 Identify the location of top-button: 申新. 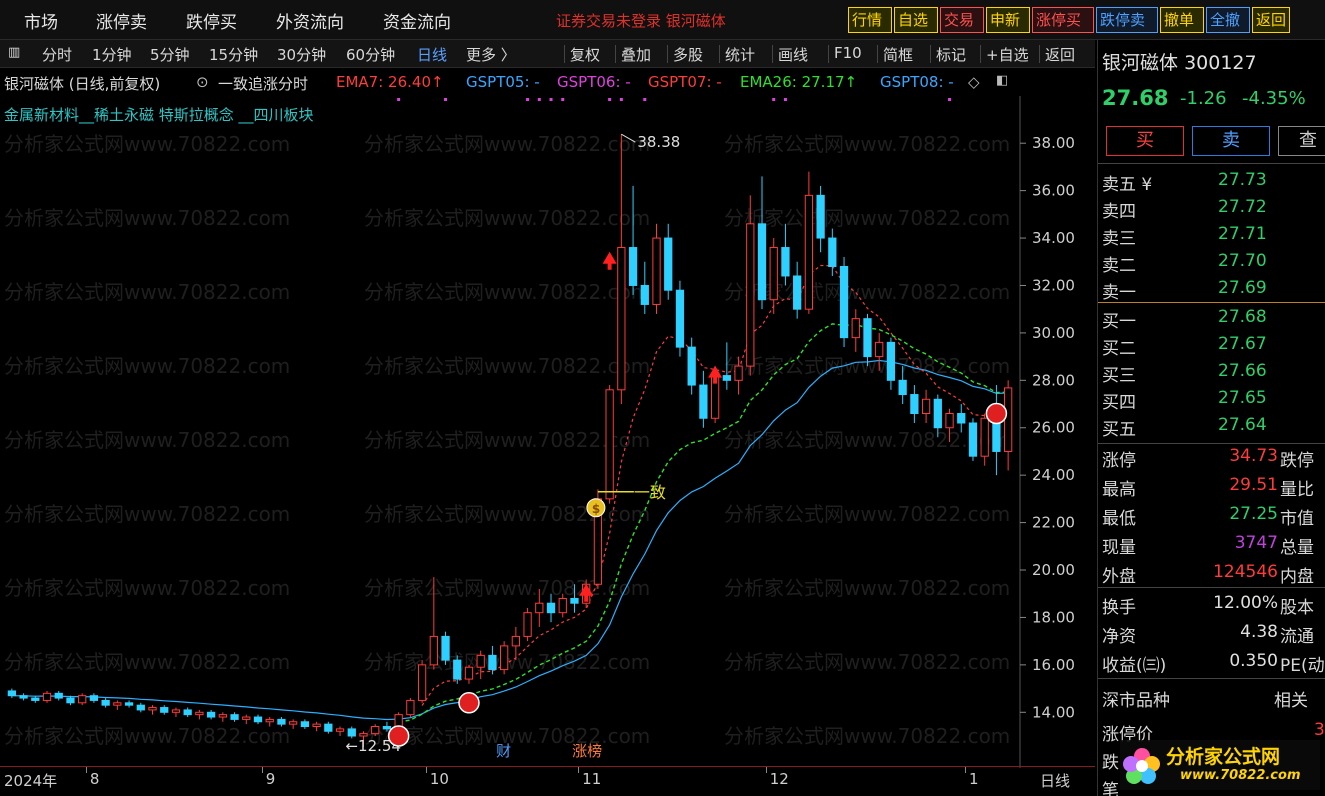
(1008, 20).